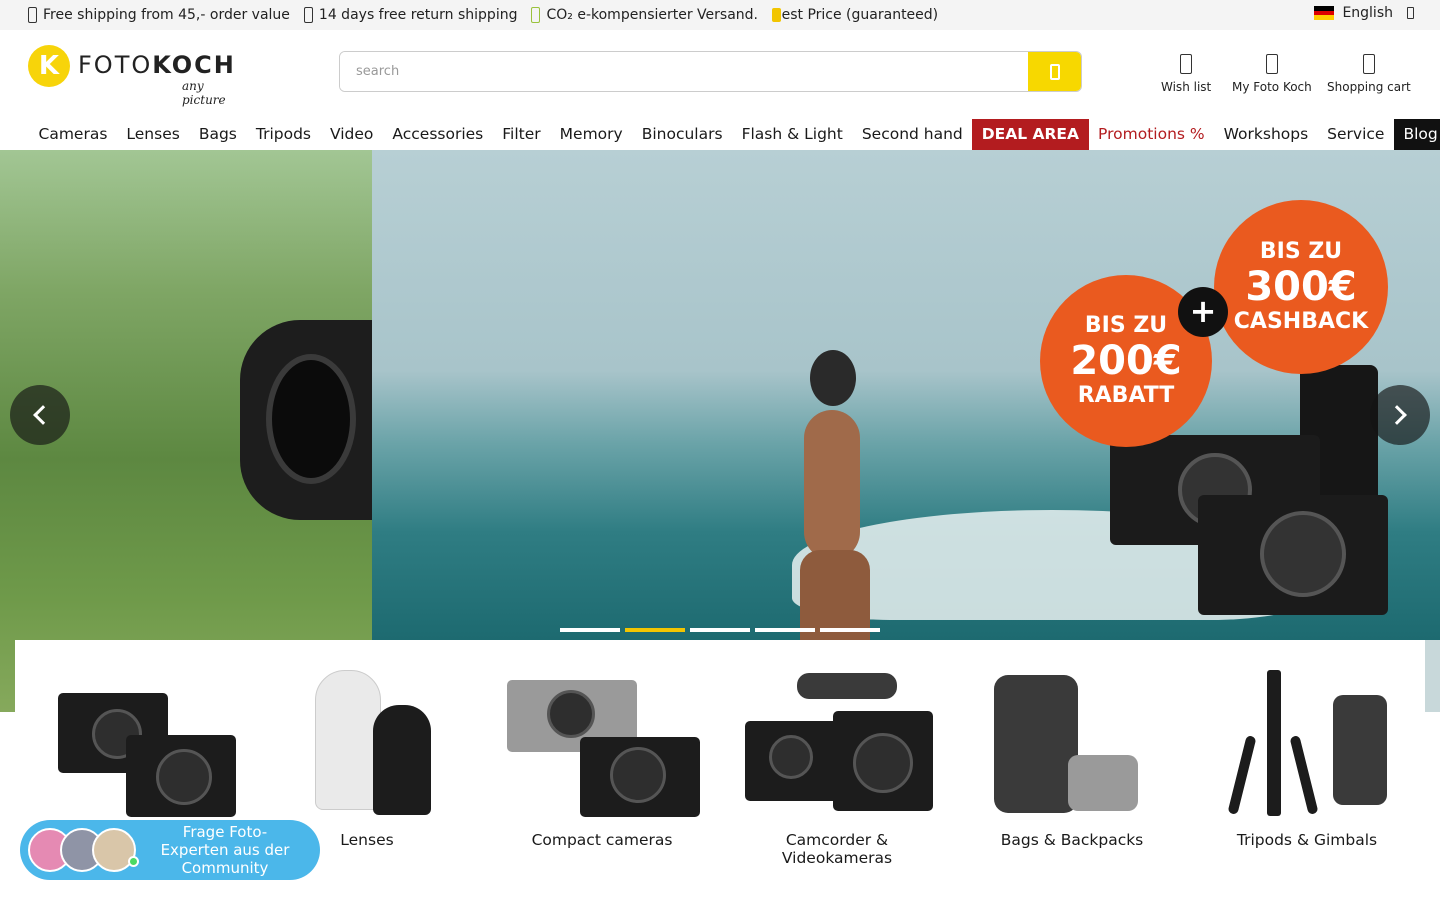 The width and height of the screenshot is (1440, 900). What do you see at coordinates (1416, 134) in the screenshot?
I see `nav-item-blog: Blog` at bounding box center [1416, 134].